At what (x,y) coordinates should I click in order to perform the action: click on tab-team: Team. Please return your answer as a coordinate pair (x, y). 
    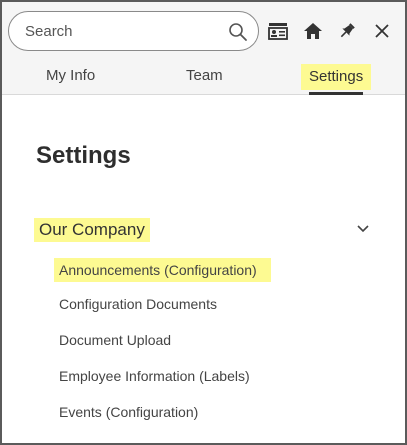
    Looking at the image, I should click on (204, 76).